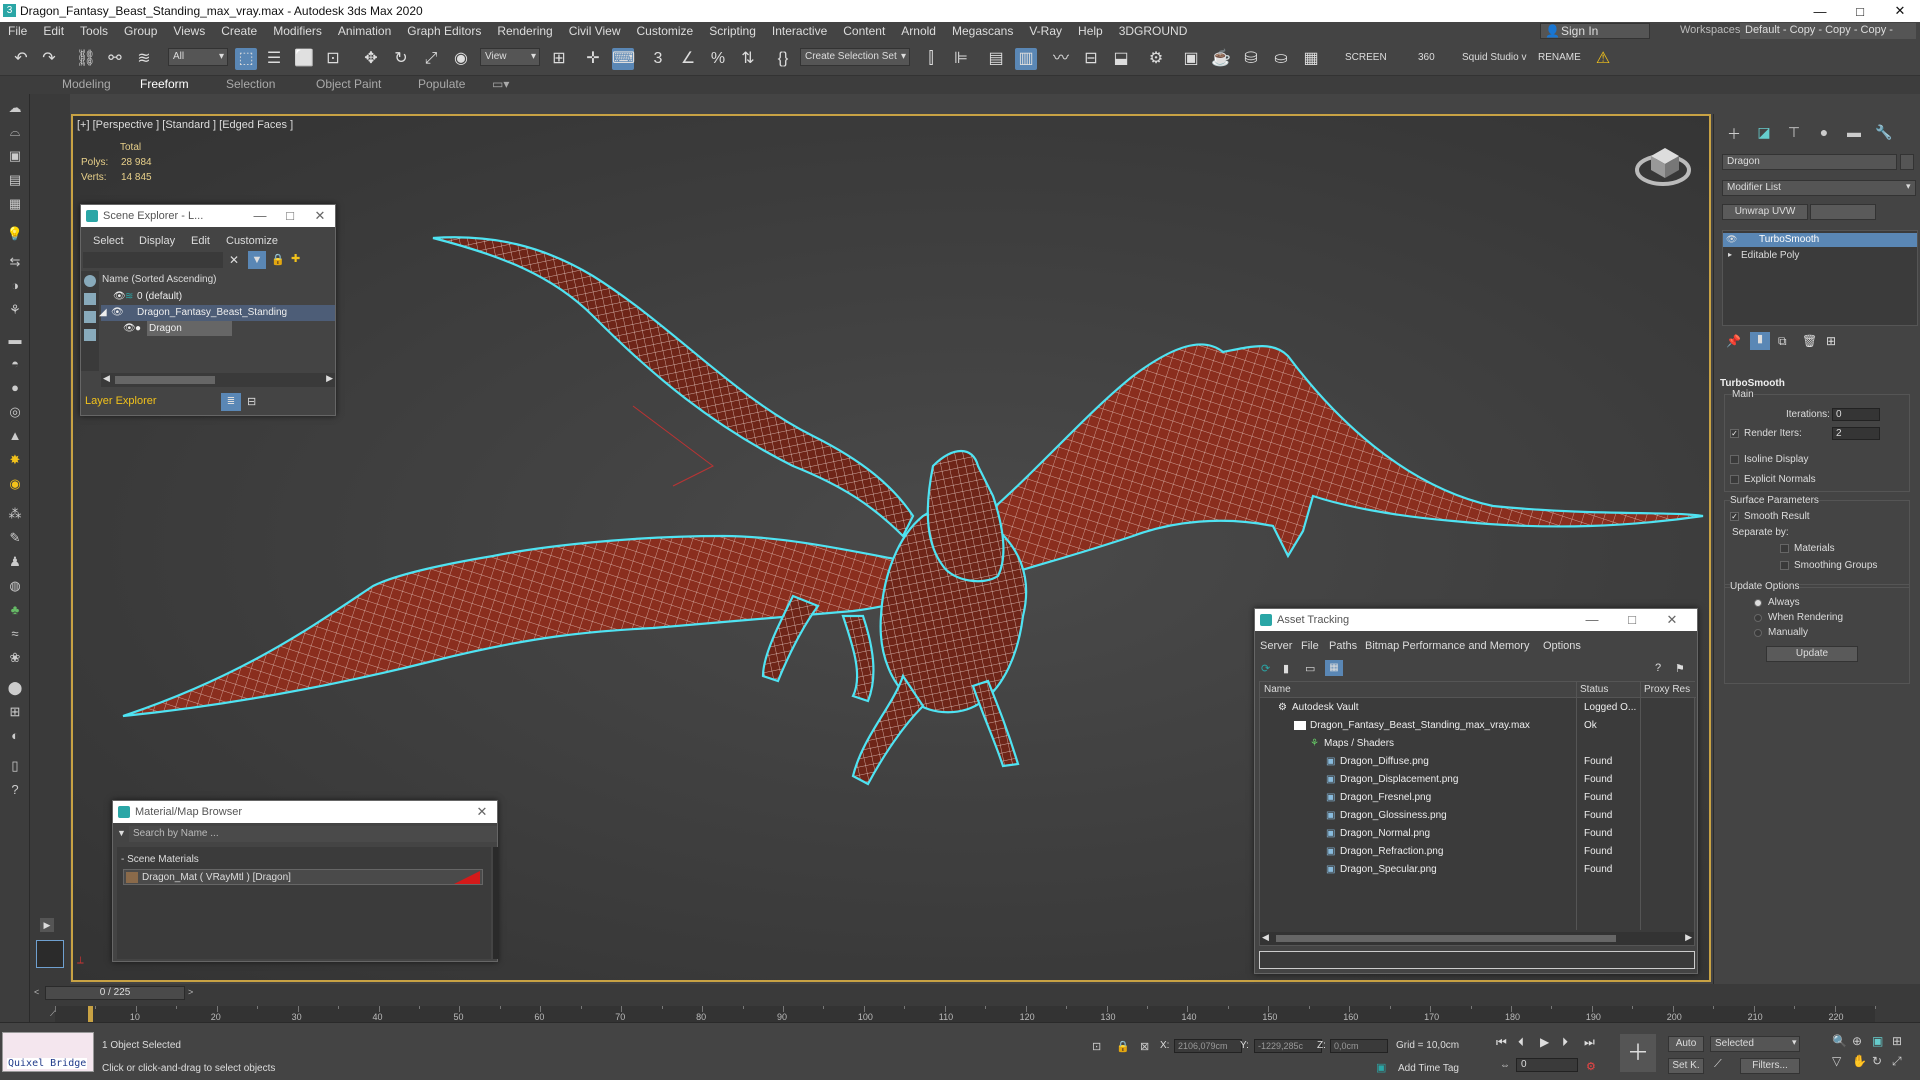 This screenshot has height=1080, width=1920. I want to click on time-tag-icon: ▣, so click(1381, 1067).